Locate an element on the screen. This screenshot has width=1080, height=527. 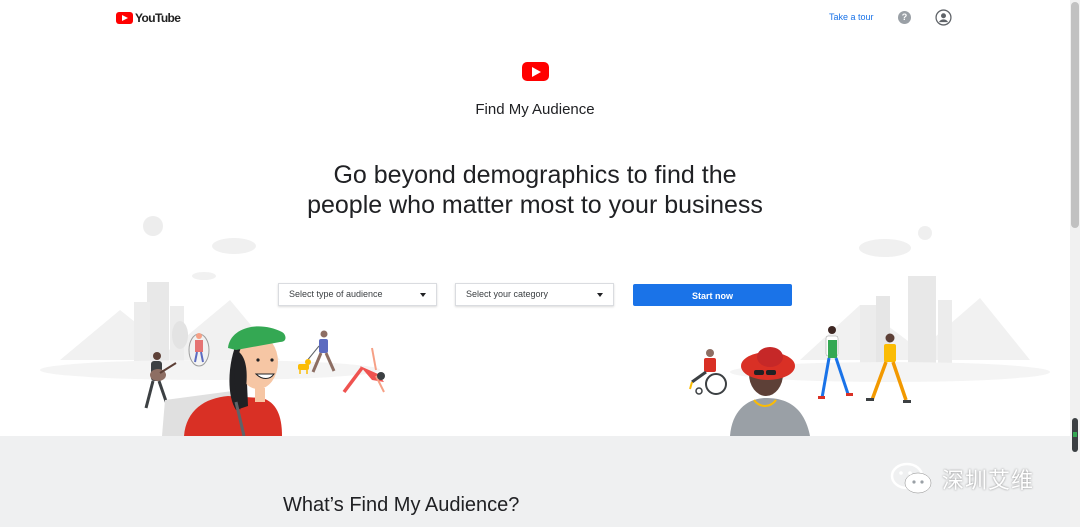
product-name: Find My Audience is located at coordinates (535, 109).